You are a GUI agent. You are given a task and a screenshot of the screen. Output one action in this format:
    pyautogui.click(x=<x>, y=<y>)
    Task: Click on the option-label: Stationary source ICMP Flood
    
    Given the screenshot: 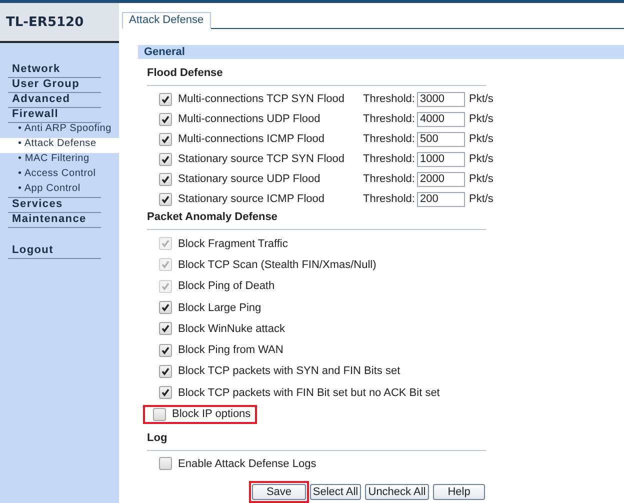 What is the action you would take?
    pyautogui.click(x=252, y=199)
    